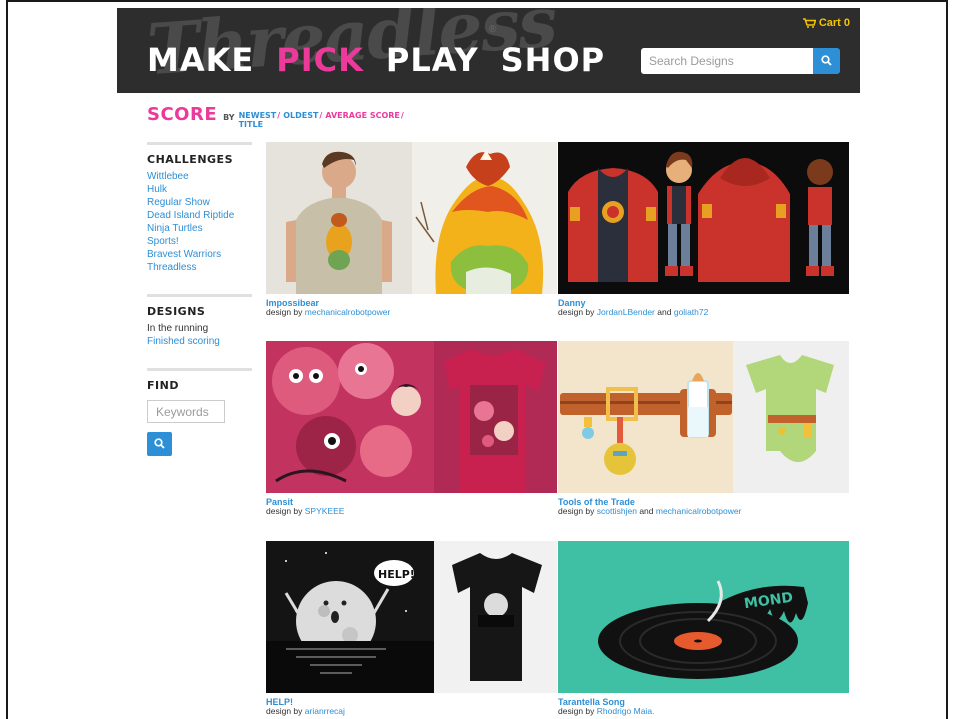 This screenshot has height=719, width=957. Describe the element at coordinates (261, 124) in the screenshot. I see `sort-title-link: TITLE` at that location.